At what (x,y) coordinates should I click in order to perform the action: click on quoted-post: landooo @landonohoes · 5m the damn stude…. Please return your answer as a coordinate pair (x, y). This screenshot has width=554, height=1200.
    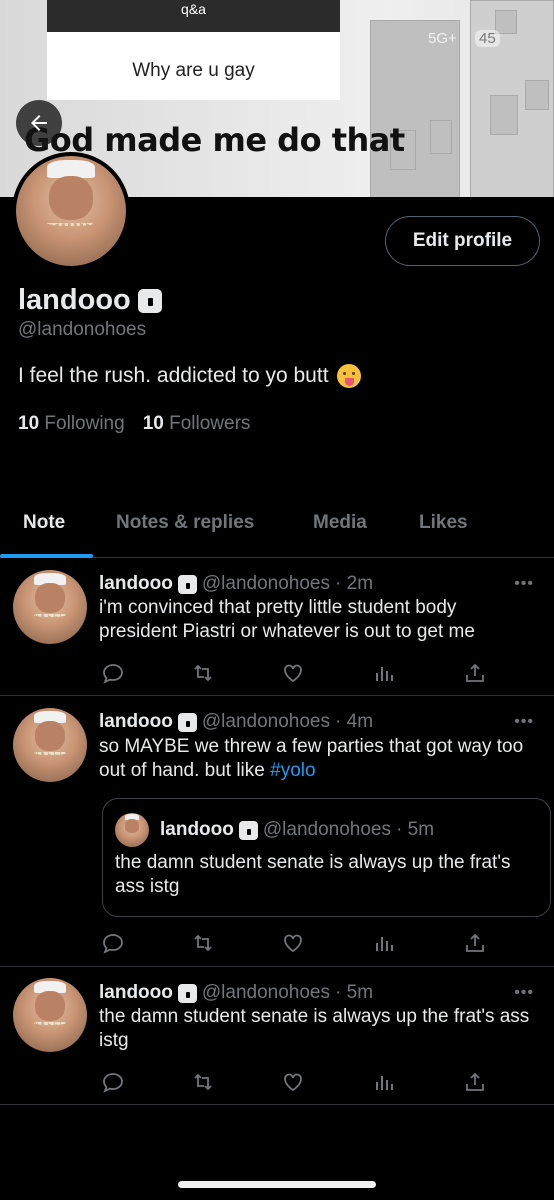
    Looking at the image, I should click on (326, 857).